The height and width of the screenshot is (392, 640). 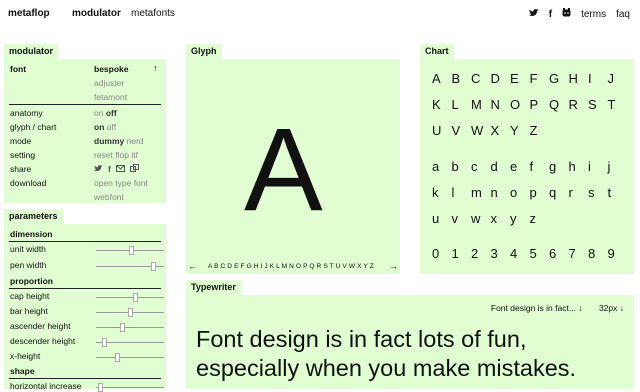 I want to click on chart-glyph: f, so click(x=540, y=166).